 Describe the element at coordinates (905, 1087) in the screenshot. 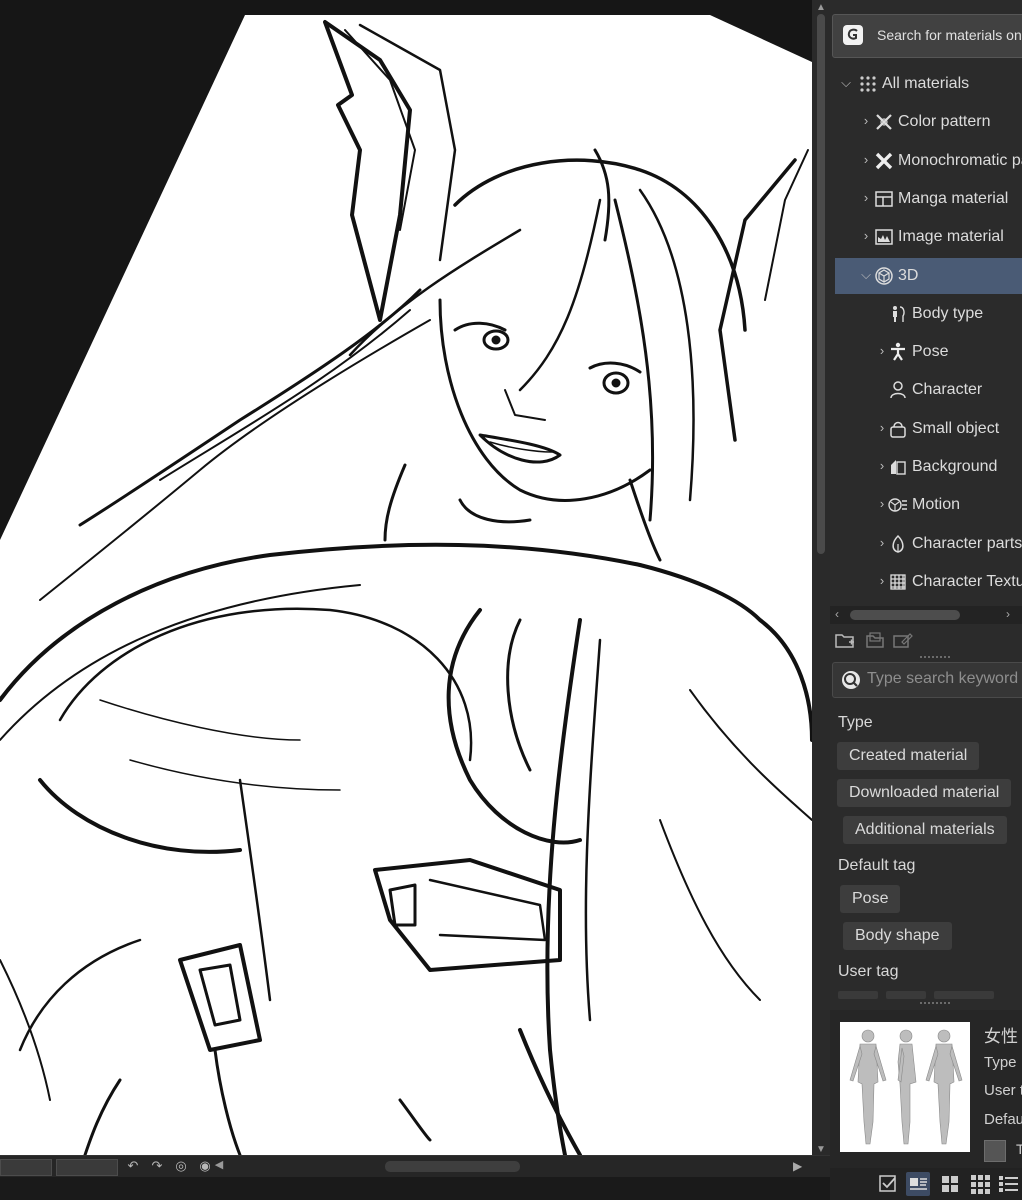

I see `body-type-thumbnail` at that location.